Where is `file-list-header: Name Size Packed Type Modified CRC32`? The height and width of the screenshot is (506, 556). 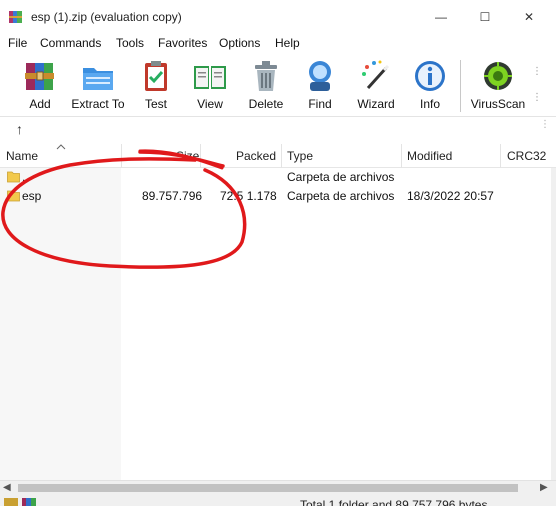
file-list-header: Name Size Packed Type Modified CRC32 is located at coordinates (278, 156).